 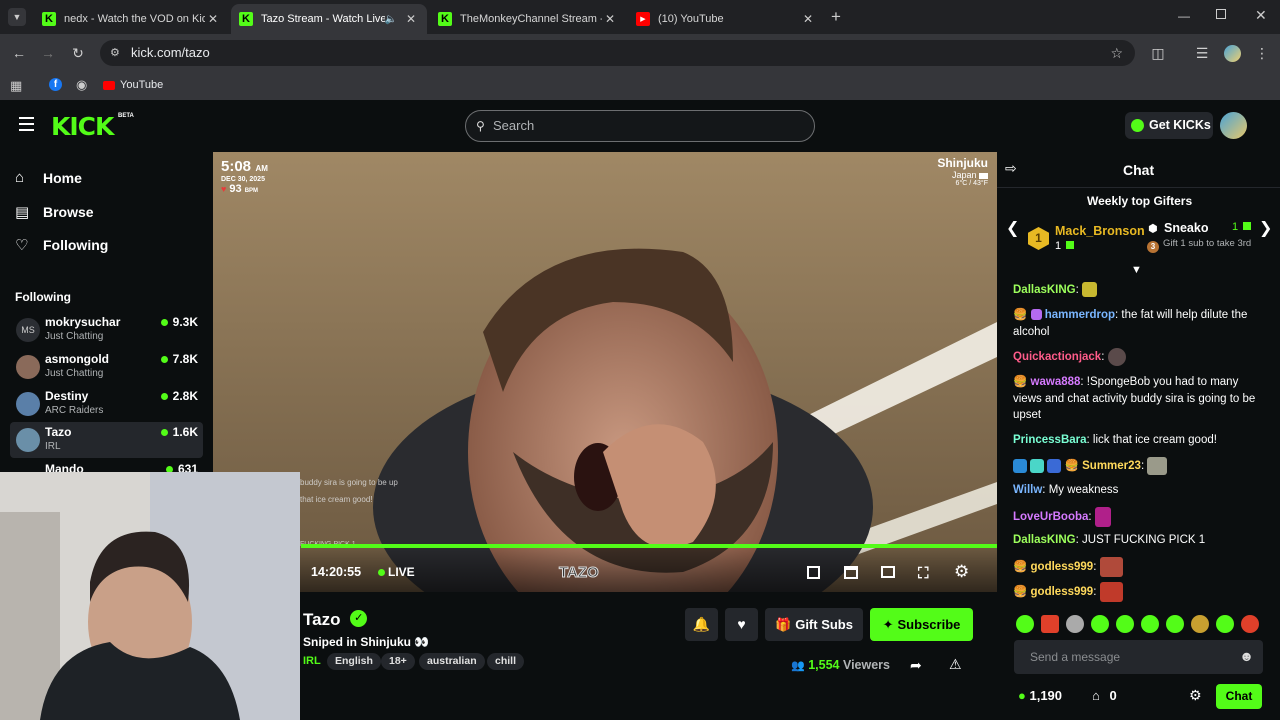 I want to click on get-kicks-button: Get KICKs, so click(x=1169, y=125).